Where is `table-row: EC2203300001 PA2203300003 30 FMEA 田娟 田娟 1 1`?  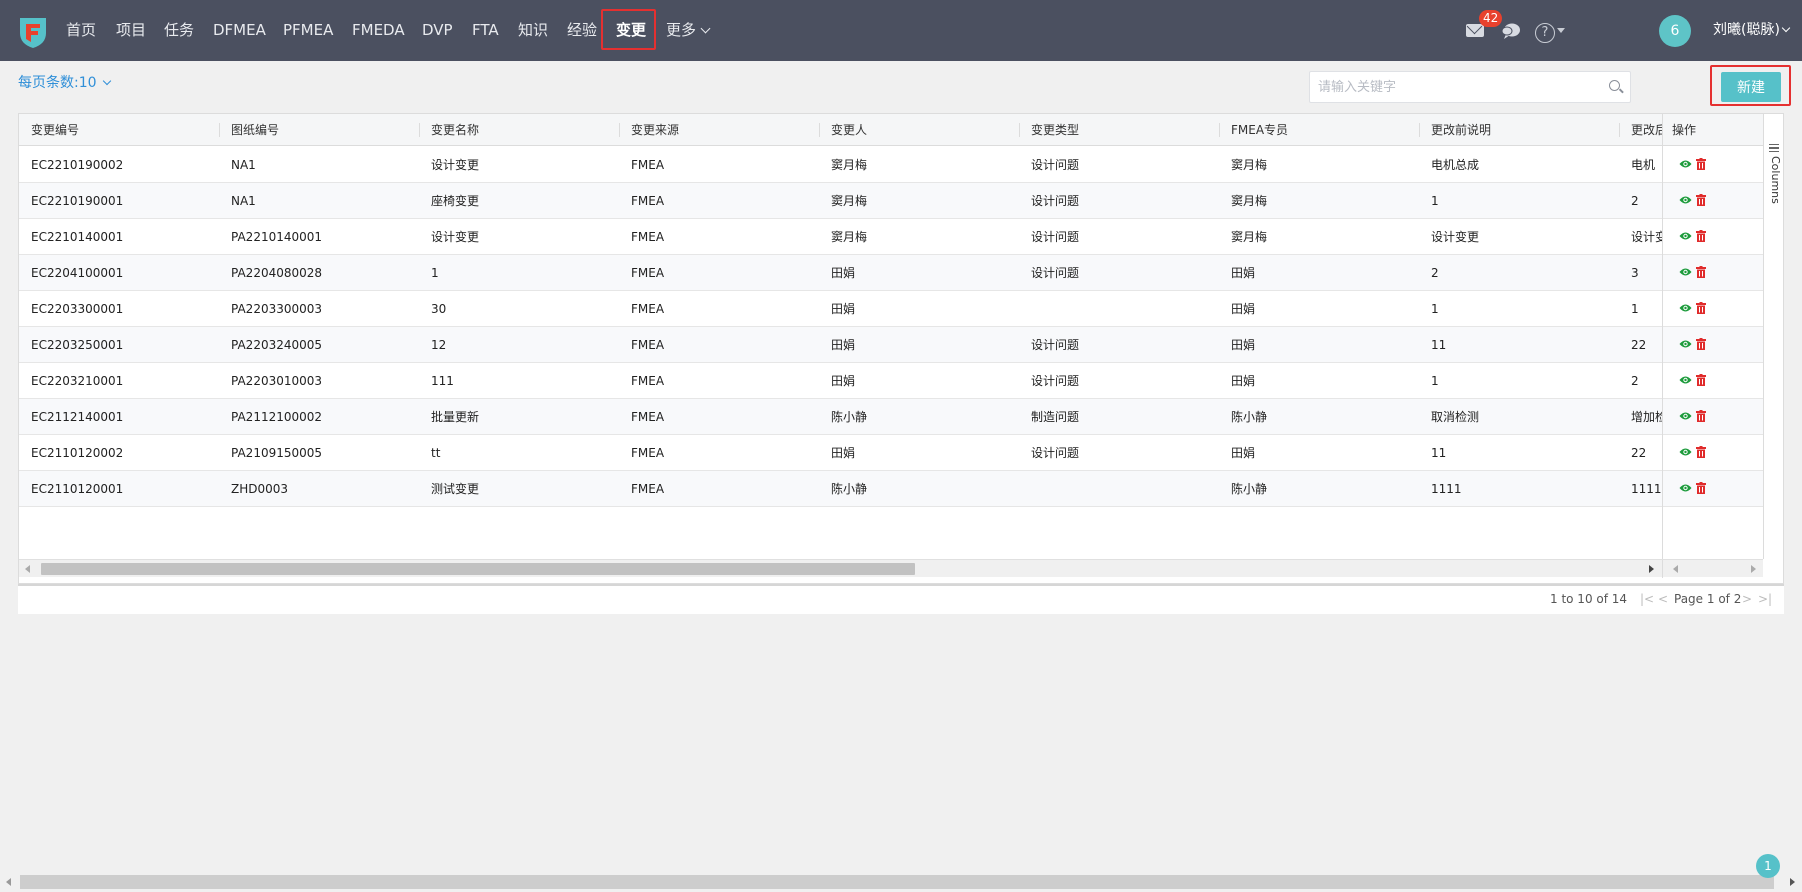 table-row: EC2203300001 PA2203300003 30 FMEA 田娟 田娟 1 1 is located at coordinates (891, 309).